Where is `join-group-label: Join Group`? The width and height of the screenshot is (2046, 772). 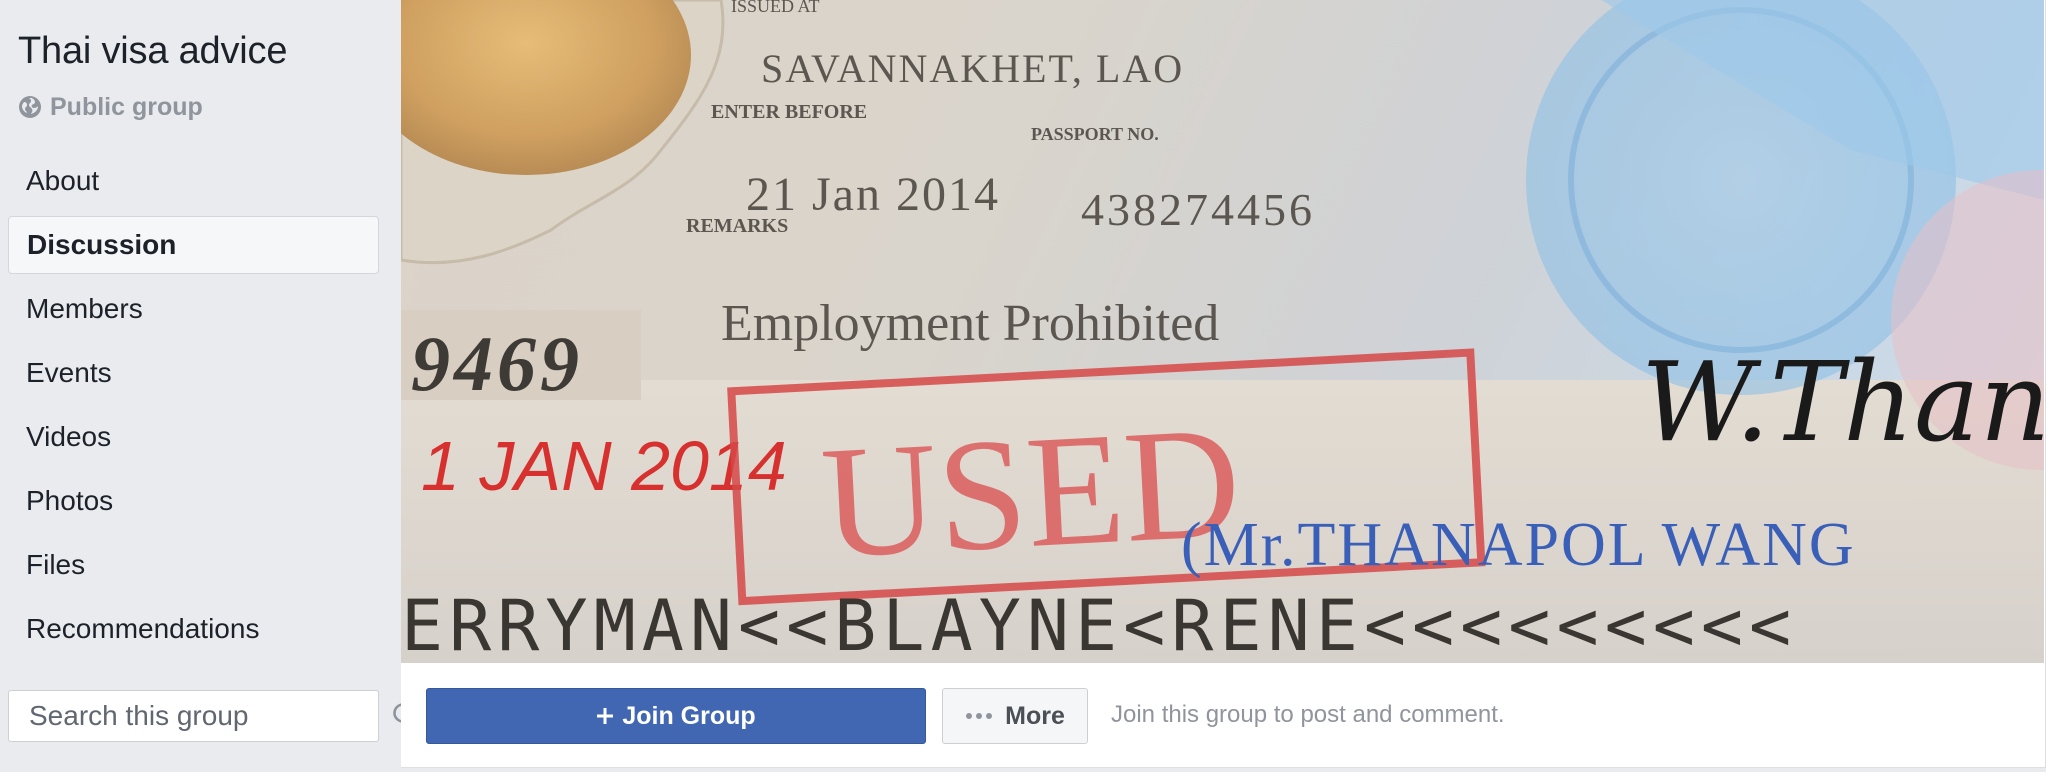
join-group-label: Join Group is located at coordinates (689, 715).